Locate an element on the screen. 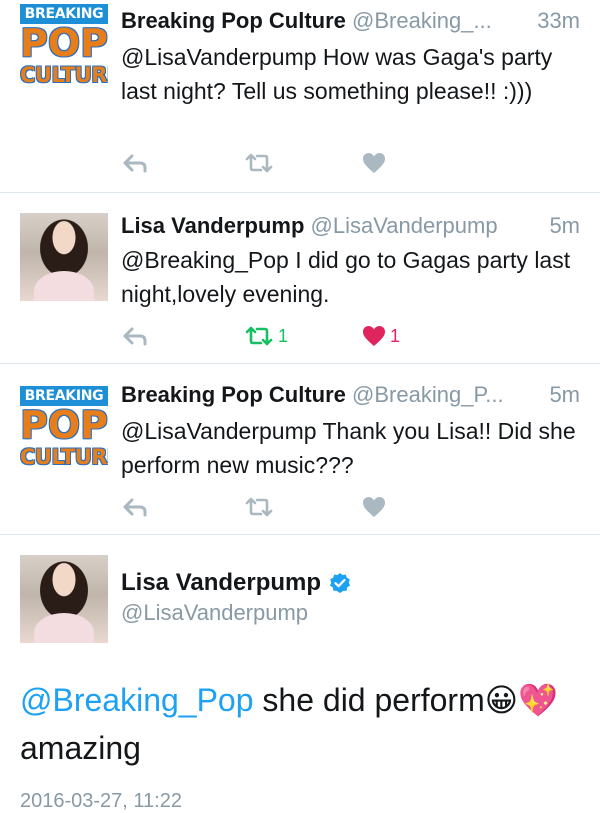  tweet-timestamp: 2016-03-27, 11:22 is located at coordinates (101, 801).